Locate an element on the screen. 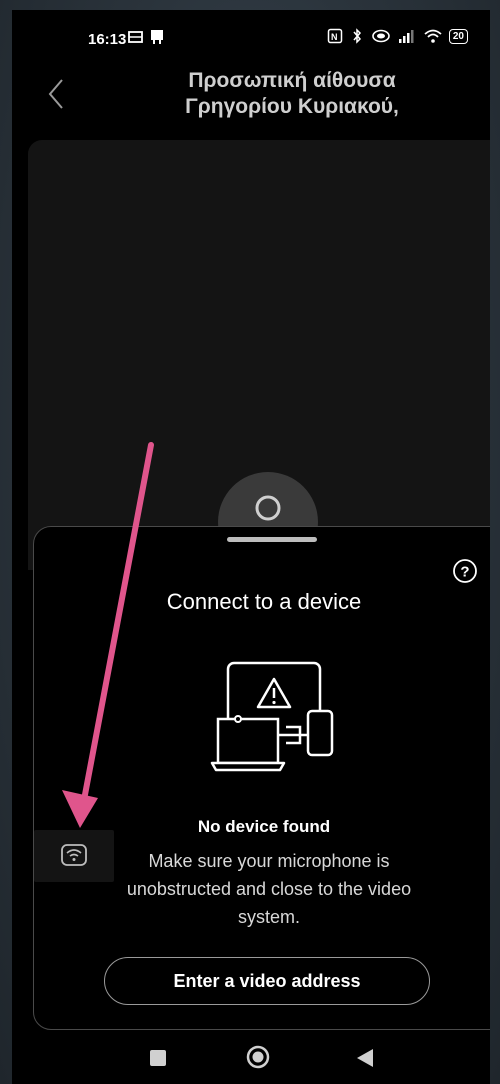  status-bar: 16:13 N 20 is located at coordinates (251, 40).